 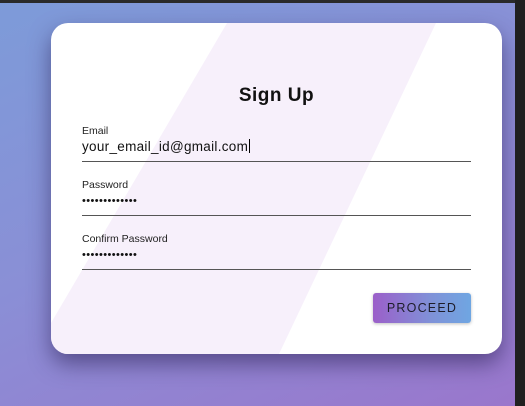 What do you see at coordinates (95, 131) in the screenshot?
I see `email-label: Email` at bounding box center [95, 131].